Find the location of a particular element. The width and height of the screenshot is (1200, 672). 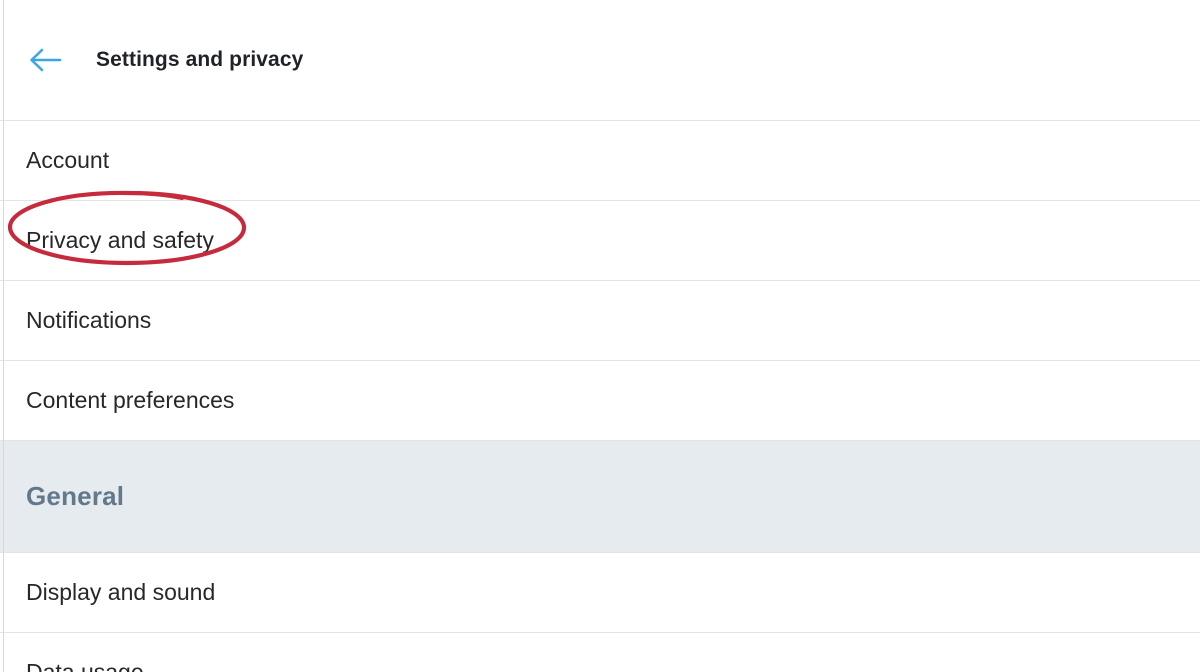

list-item-label: Privacy and safety is located at coordinates (120, 240).